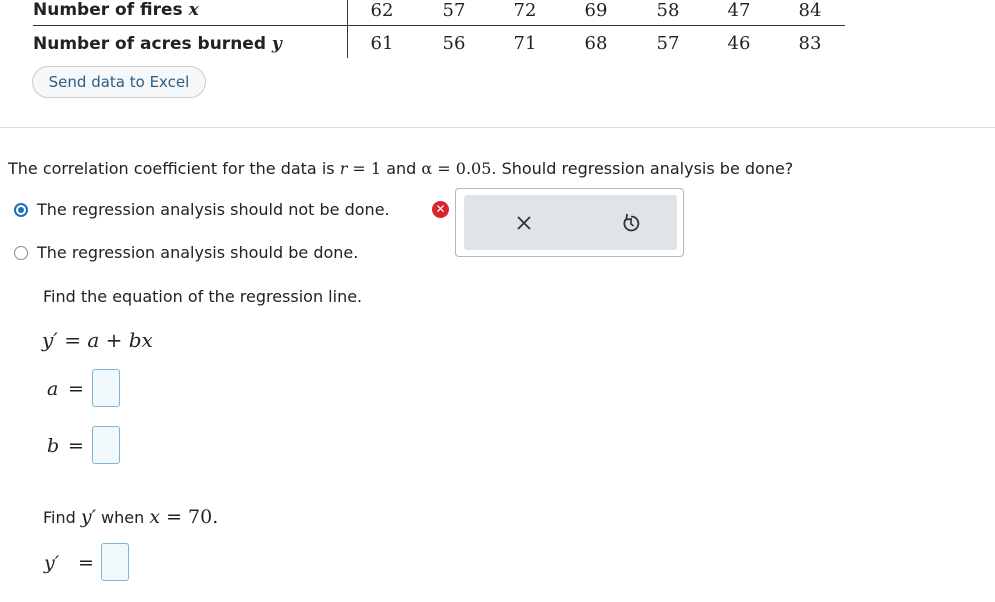  I want to click on close-icon, so click(524, 223).